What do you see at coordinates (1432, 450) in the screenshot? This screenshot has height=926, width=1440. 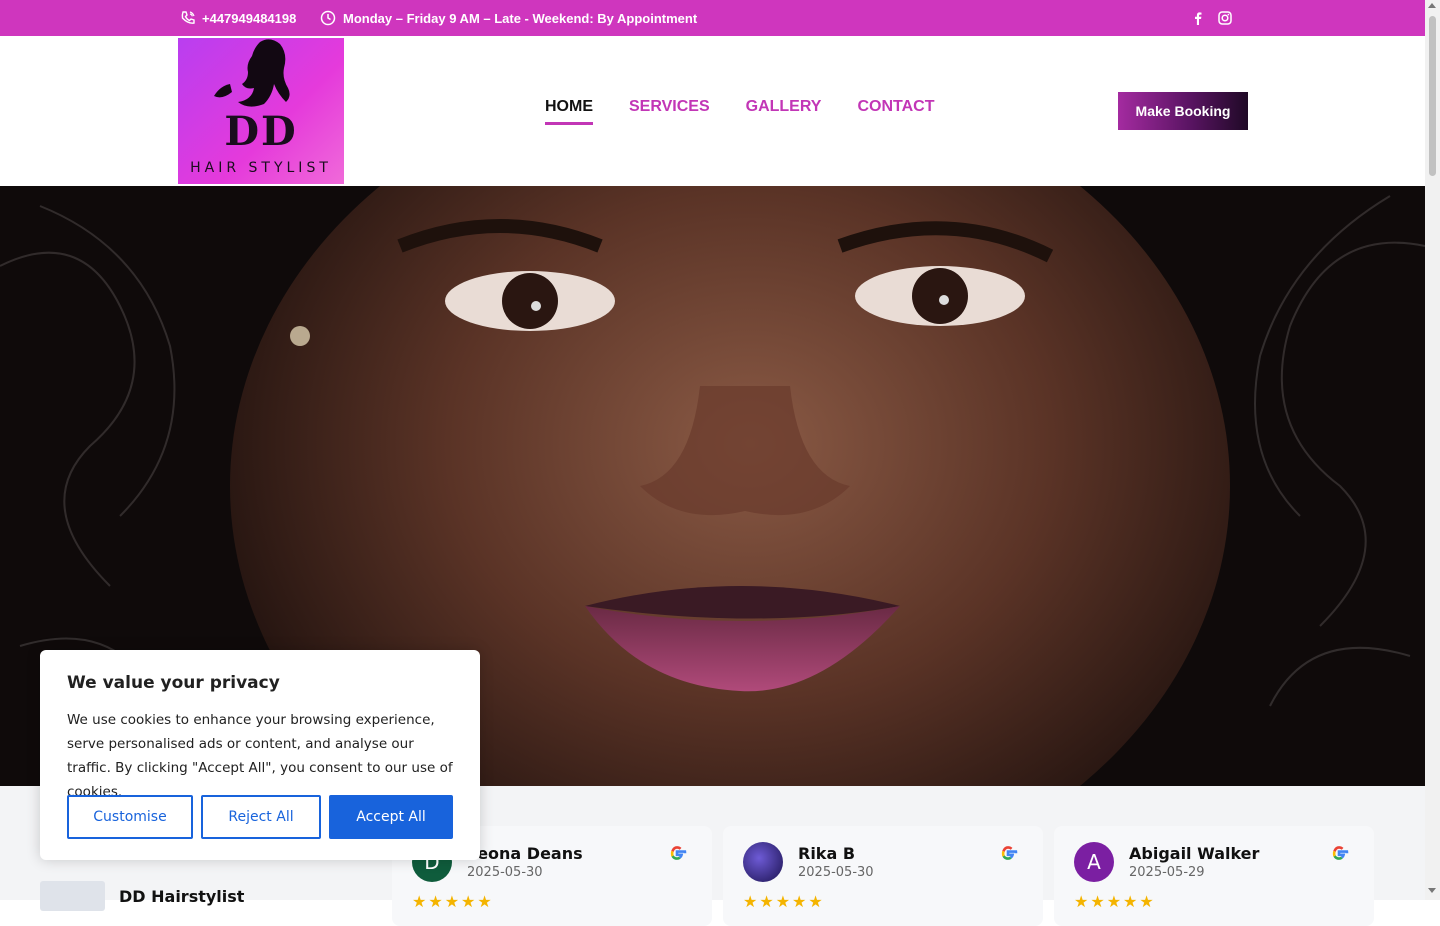 I see `page-scrollbar` at bounding box center [1432, 450].